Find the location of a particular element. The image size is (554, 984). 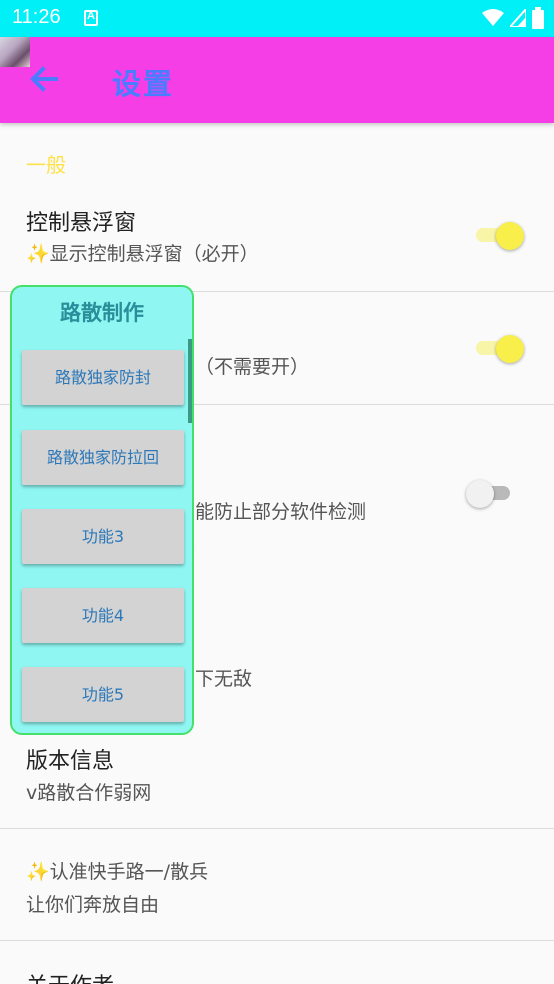

category-general: 一般 is located at coordinates (46, 165).